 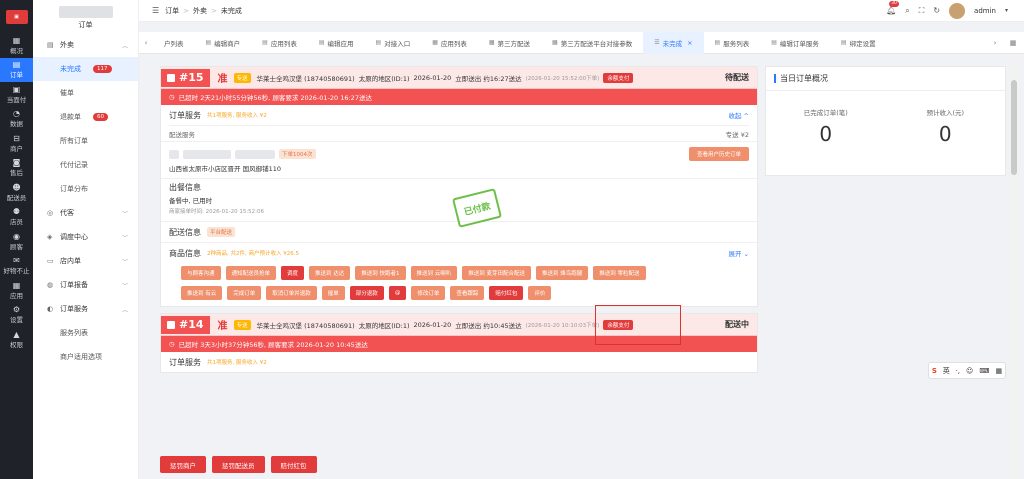 What do you see at coordinates (491, 42) in the screenshot?
I see `tab-icon: ▦` at bounding box center [491, 42].